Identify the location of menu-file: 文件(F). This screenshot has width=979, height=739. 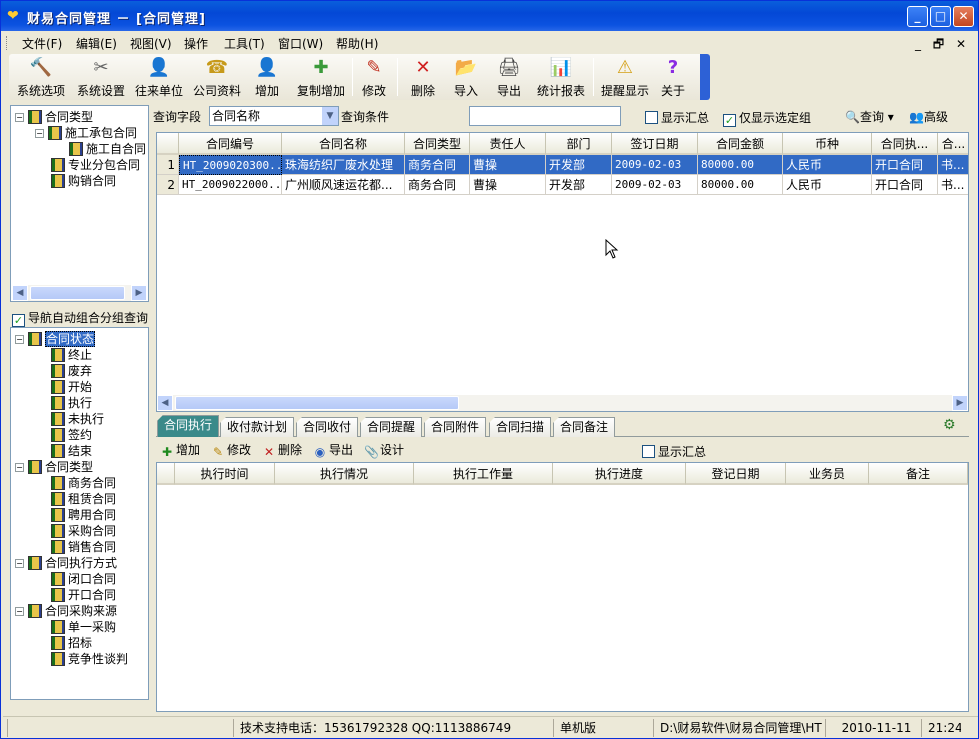
(42, 43).